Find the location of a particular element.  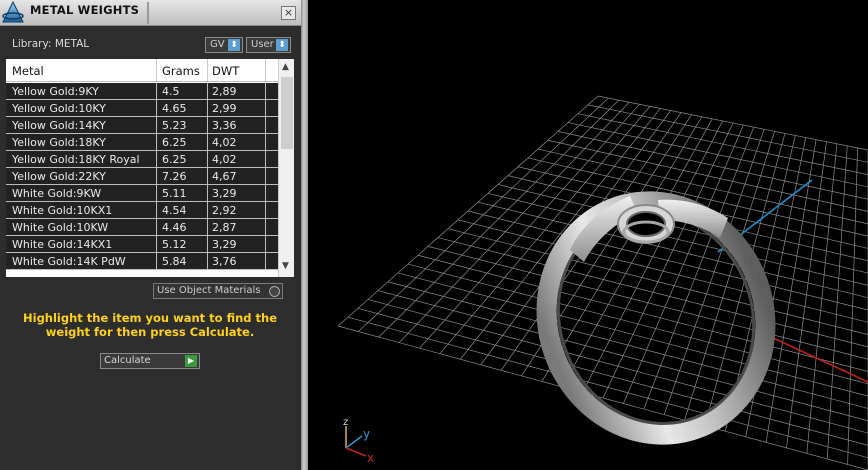

table-row: Yellow Gold:22KY 7.26 4,67 is located at coordinates (142, 176).